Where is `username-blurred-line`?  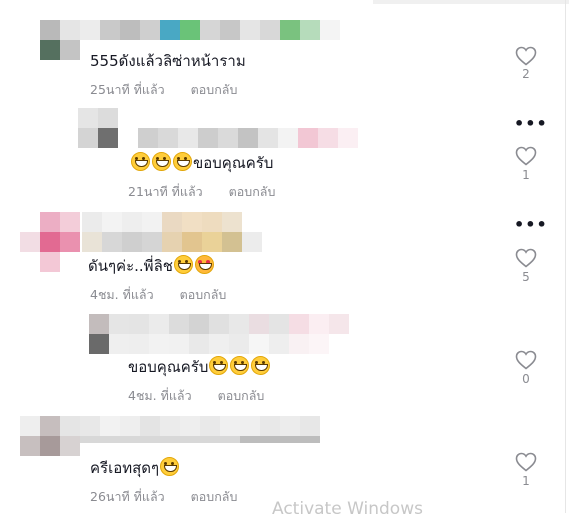 username-blurred-line is located at coordinates (200, 439).